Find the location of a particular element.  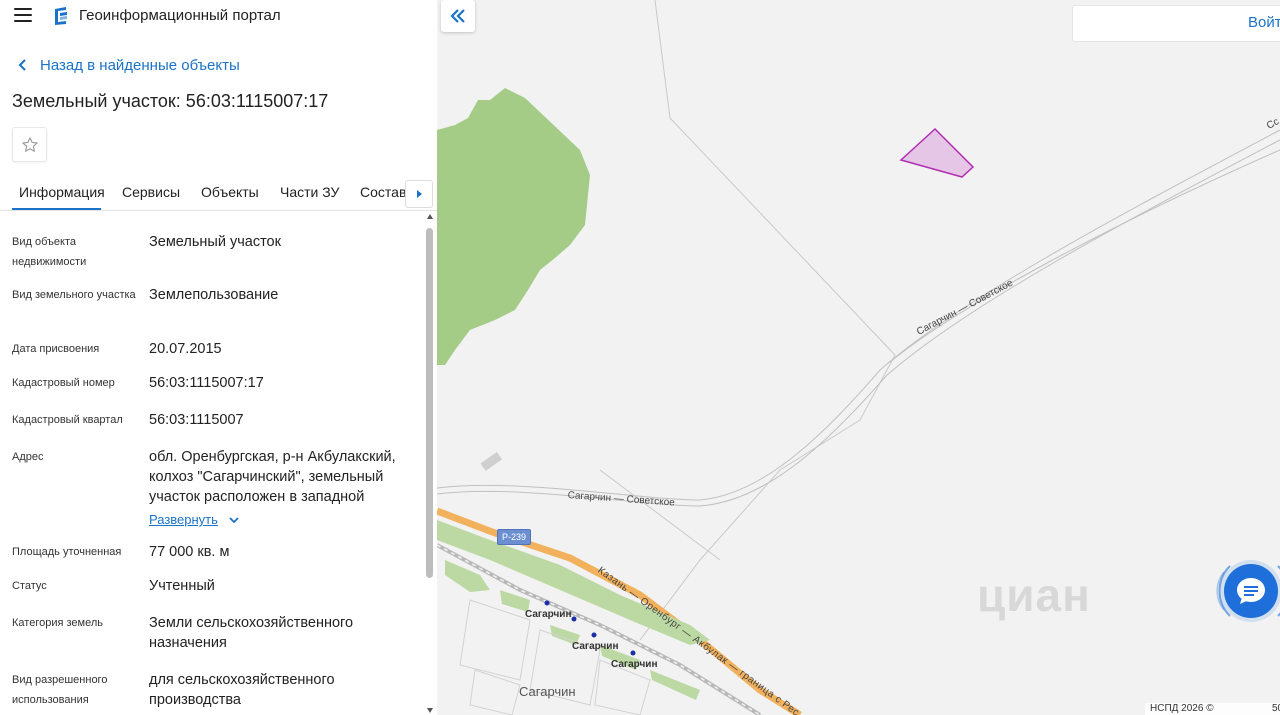

collapse-panel-button is located at coordinates (458, 16).